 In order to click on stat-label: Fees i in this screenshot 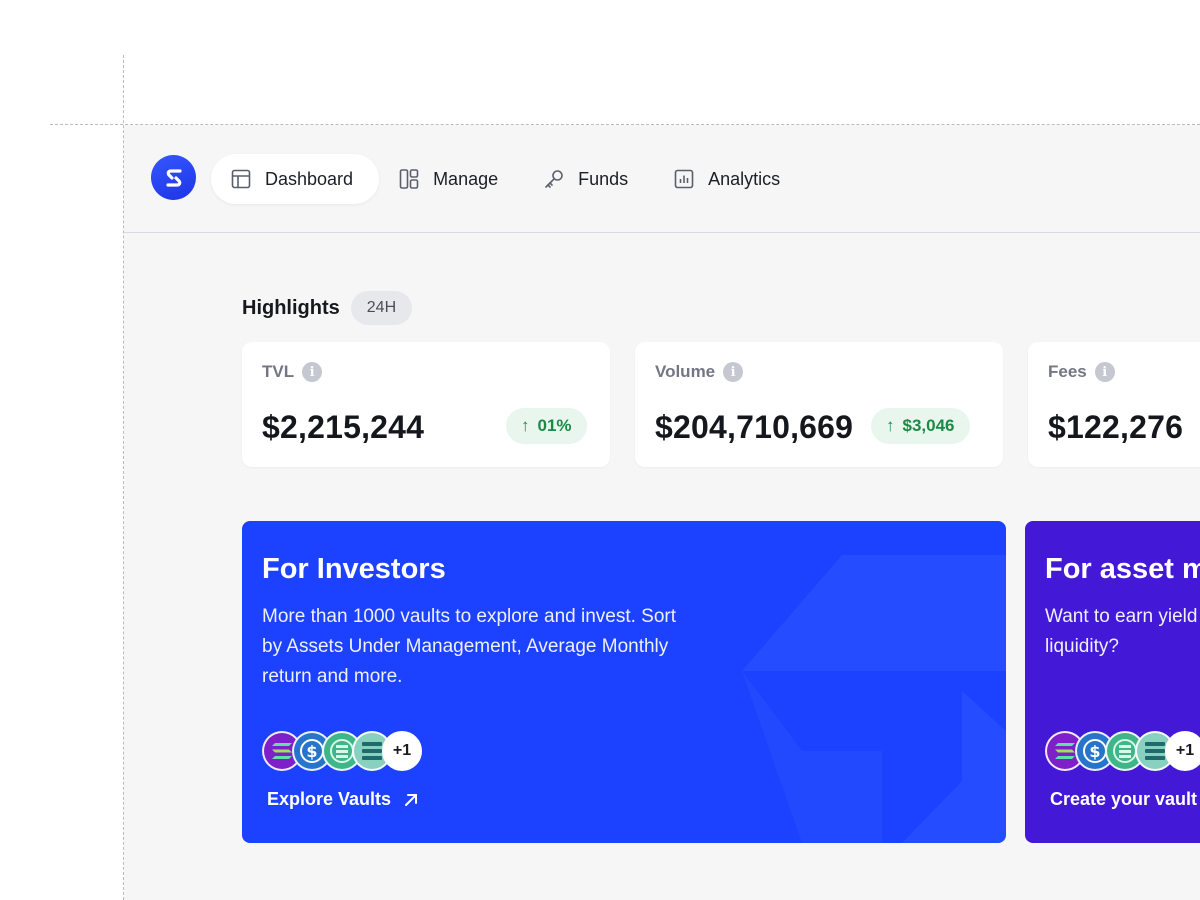, I will do `click(1081, 372)`.